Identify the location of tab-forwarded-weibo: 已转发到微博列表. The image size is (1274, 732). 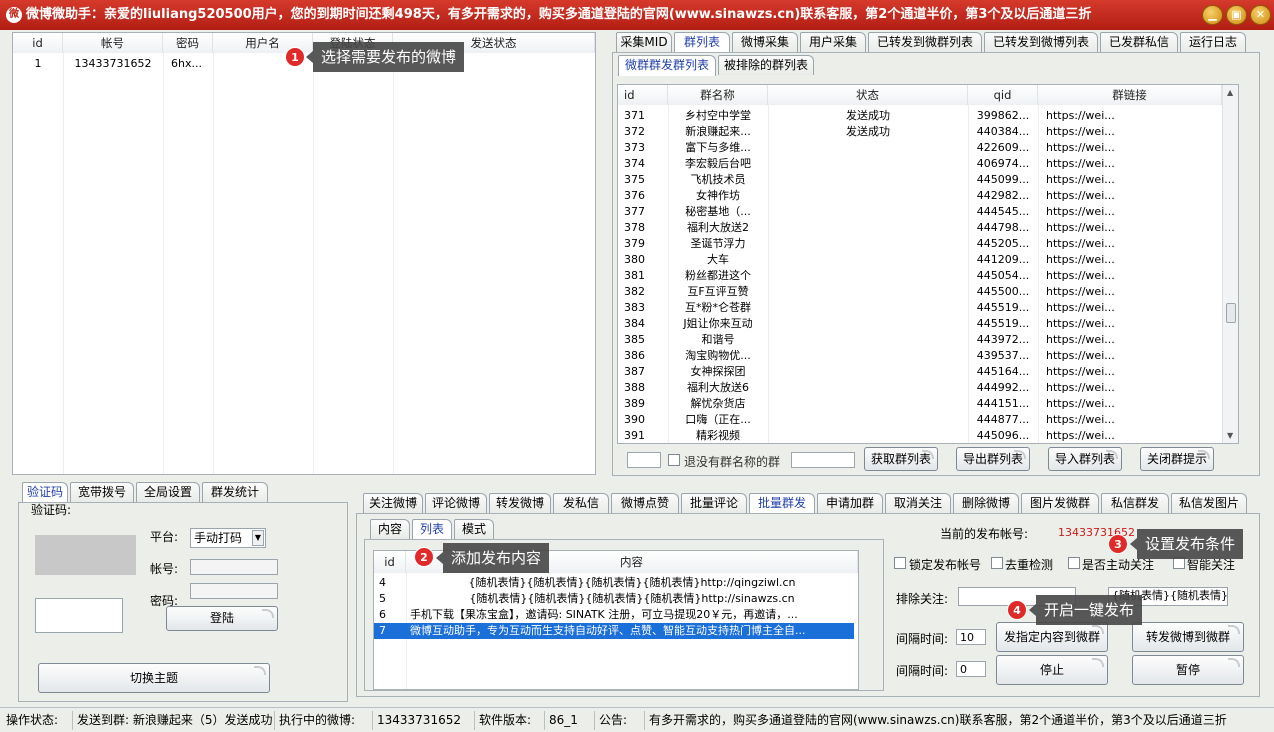
(1041, 42).